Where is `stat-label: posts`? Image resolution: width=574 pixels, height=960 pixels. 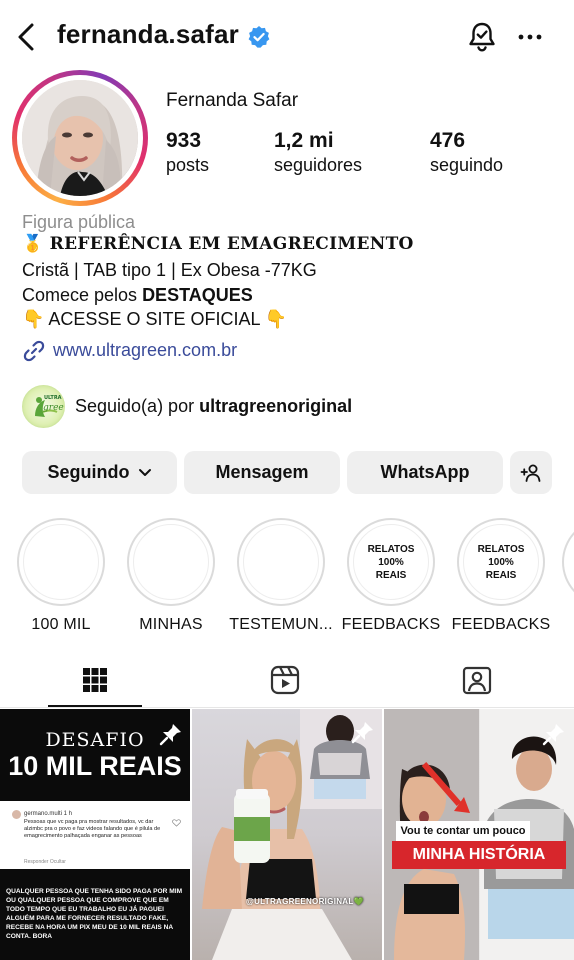 stat-label: posts is located at coordinates (188, 165).